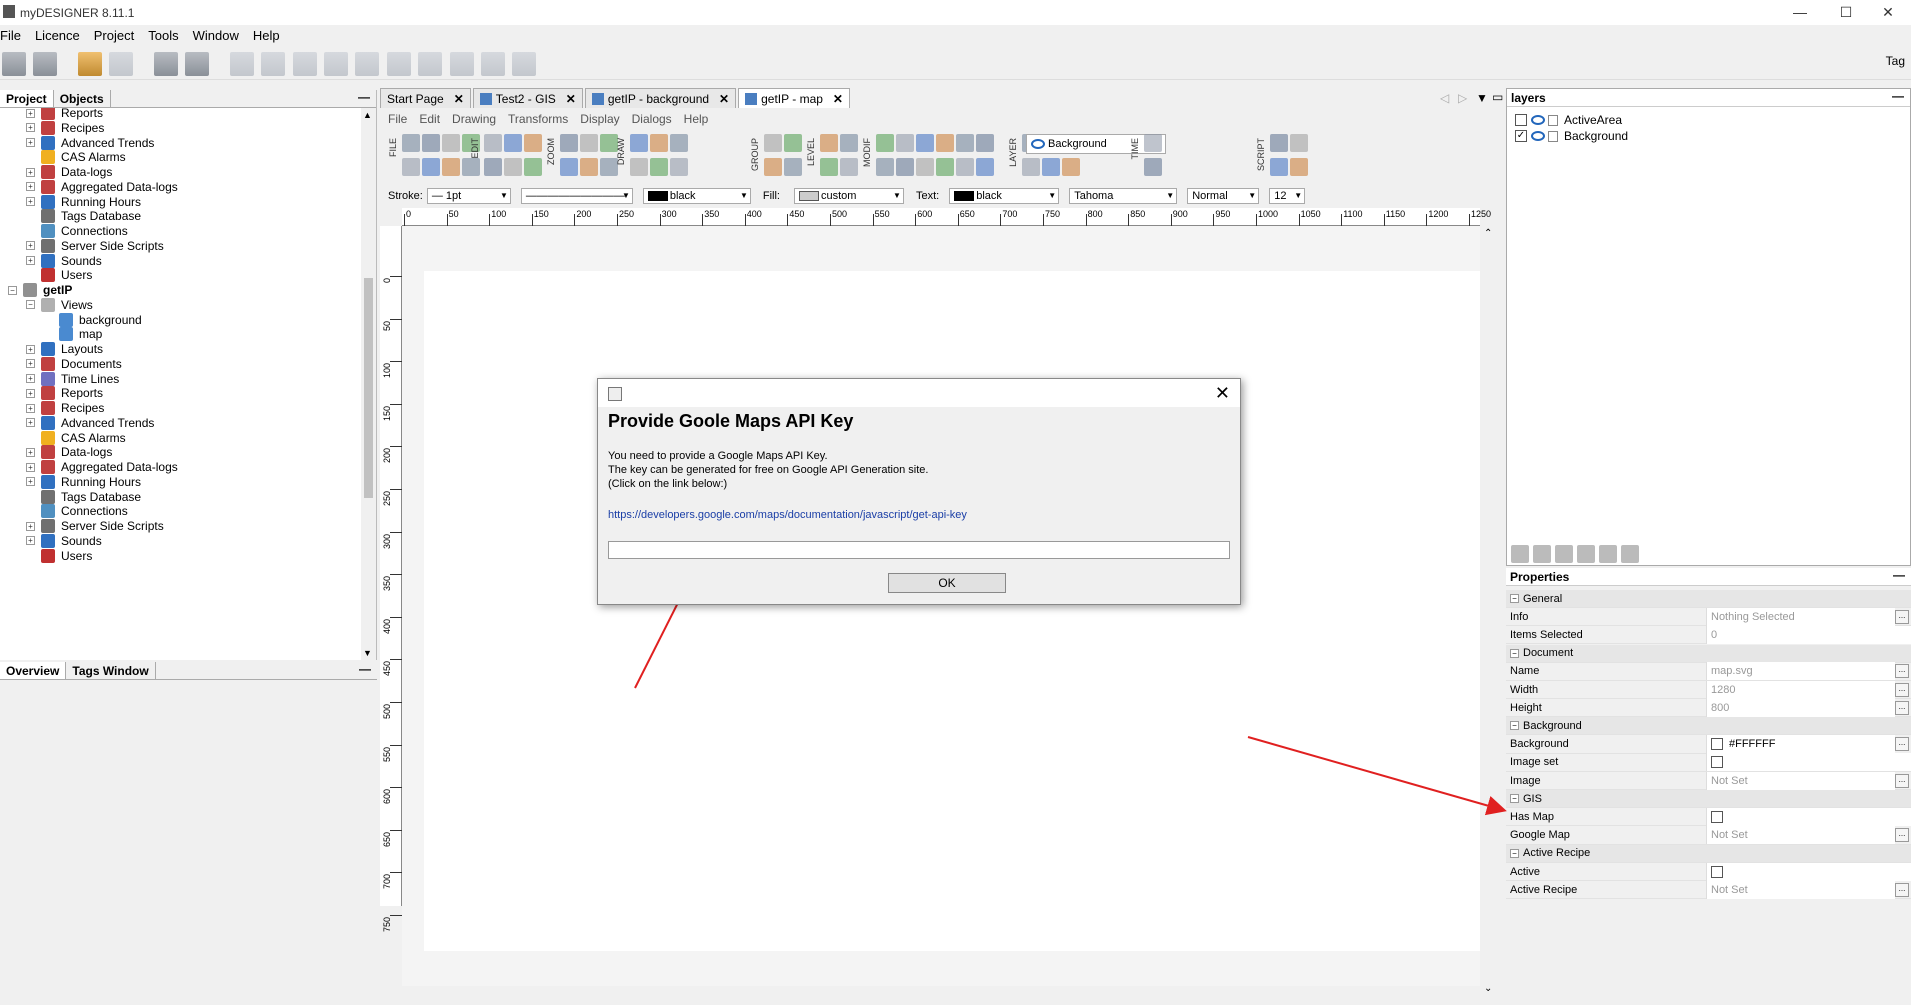  What do you see at coordinates (1489, 611) in the screenshot?
I see `canvas-scrollbar: ⌃ ⌄` at bounding box center [1489, 611].